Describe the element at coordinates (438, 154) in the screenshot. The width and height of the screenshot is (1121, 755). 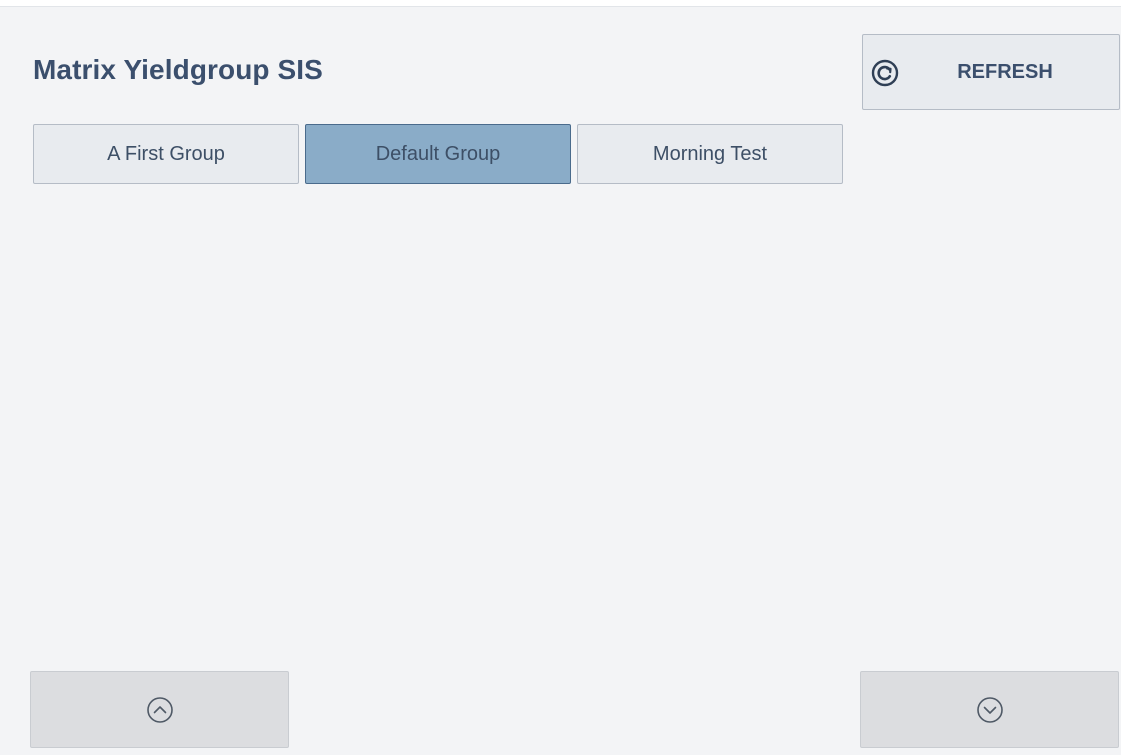
I see `group-tab-default-group: Default Group` at that location.